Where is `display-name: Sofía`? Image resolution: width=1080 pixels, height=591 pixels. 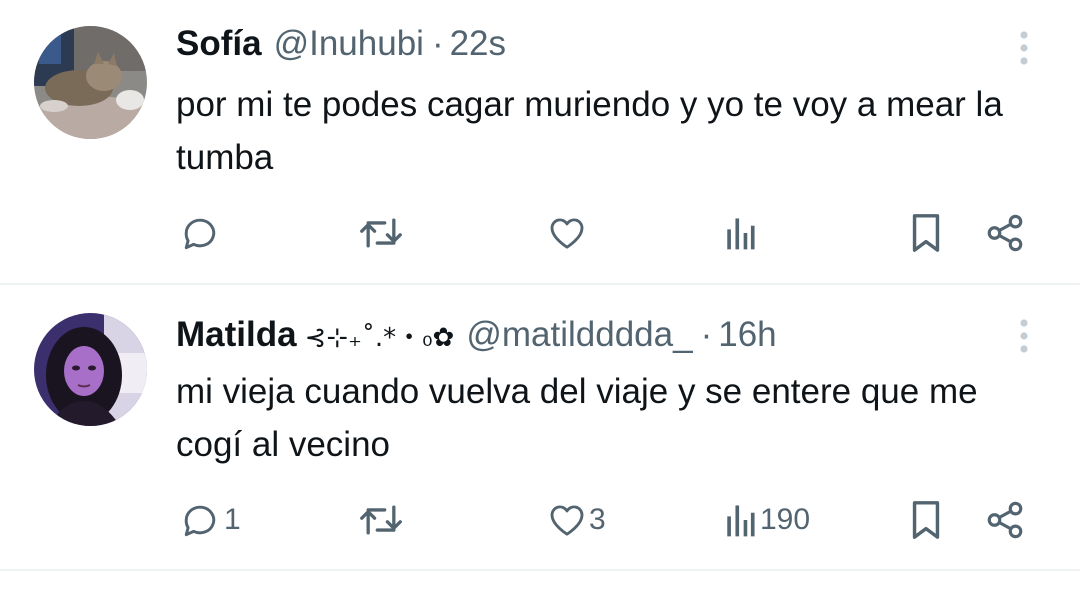
display-name: Sofía is located at coordinates (219, 44).